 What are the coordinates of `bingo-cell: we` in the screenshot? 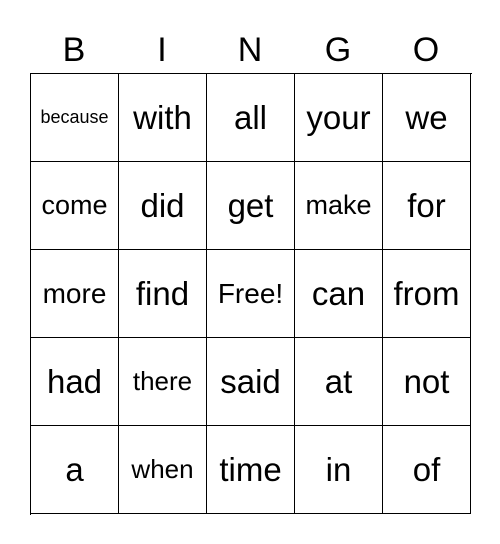 It's located at (427, 118).